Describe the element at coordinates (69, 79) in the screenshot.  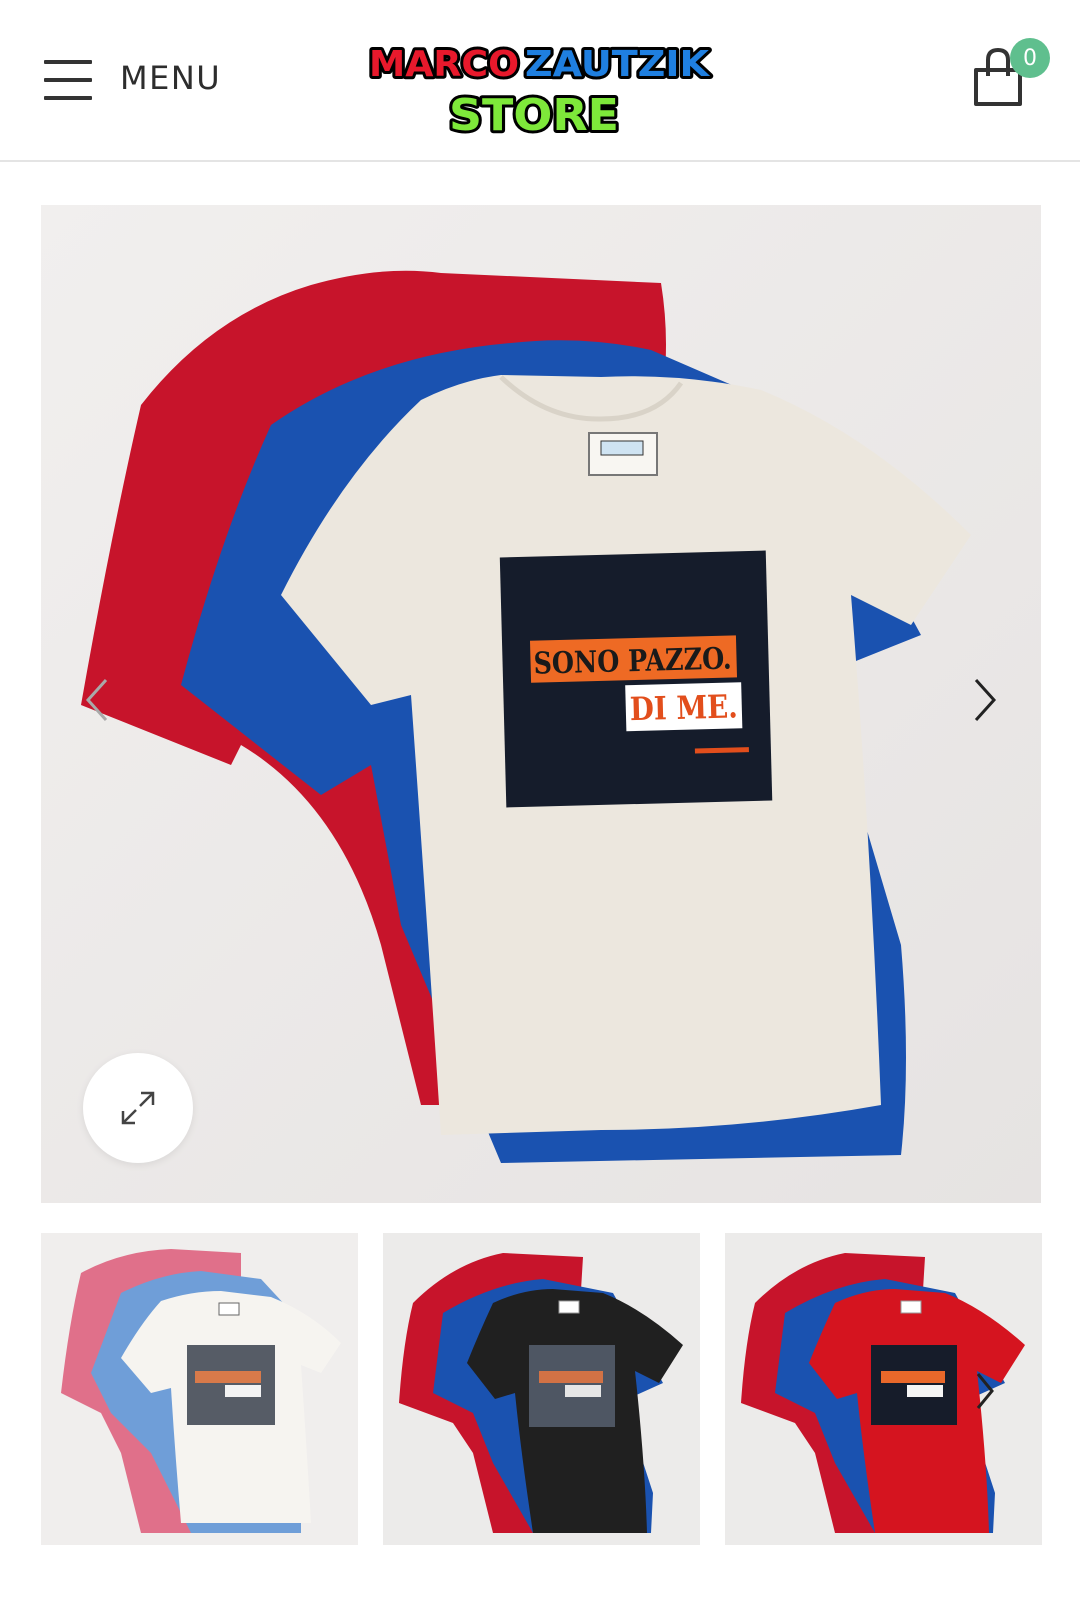
I see `hamburger-icon` at that location.